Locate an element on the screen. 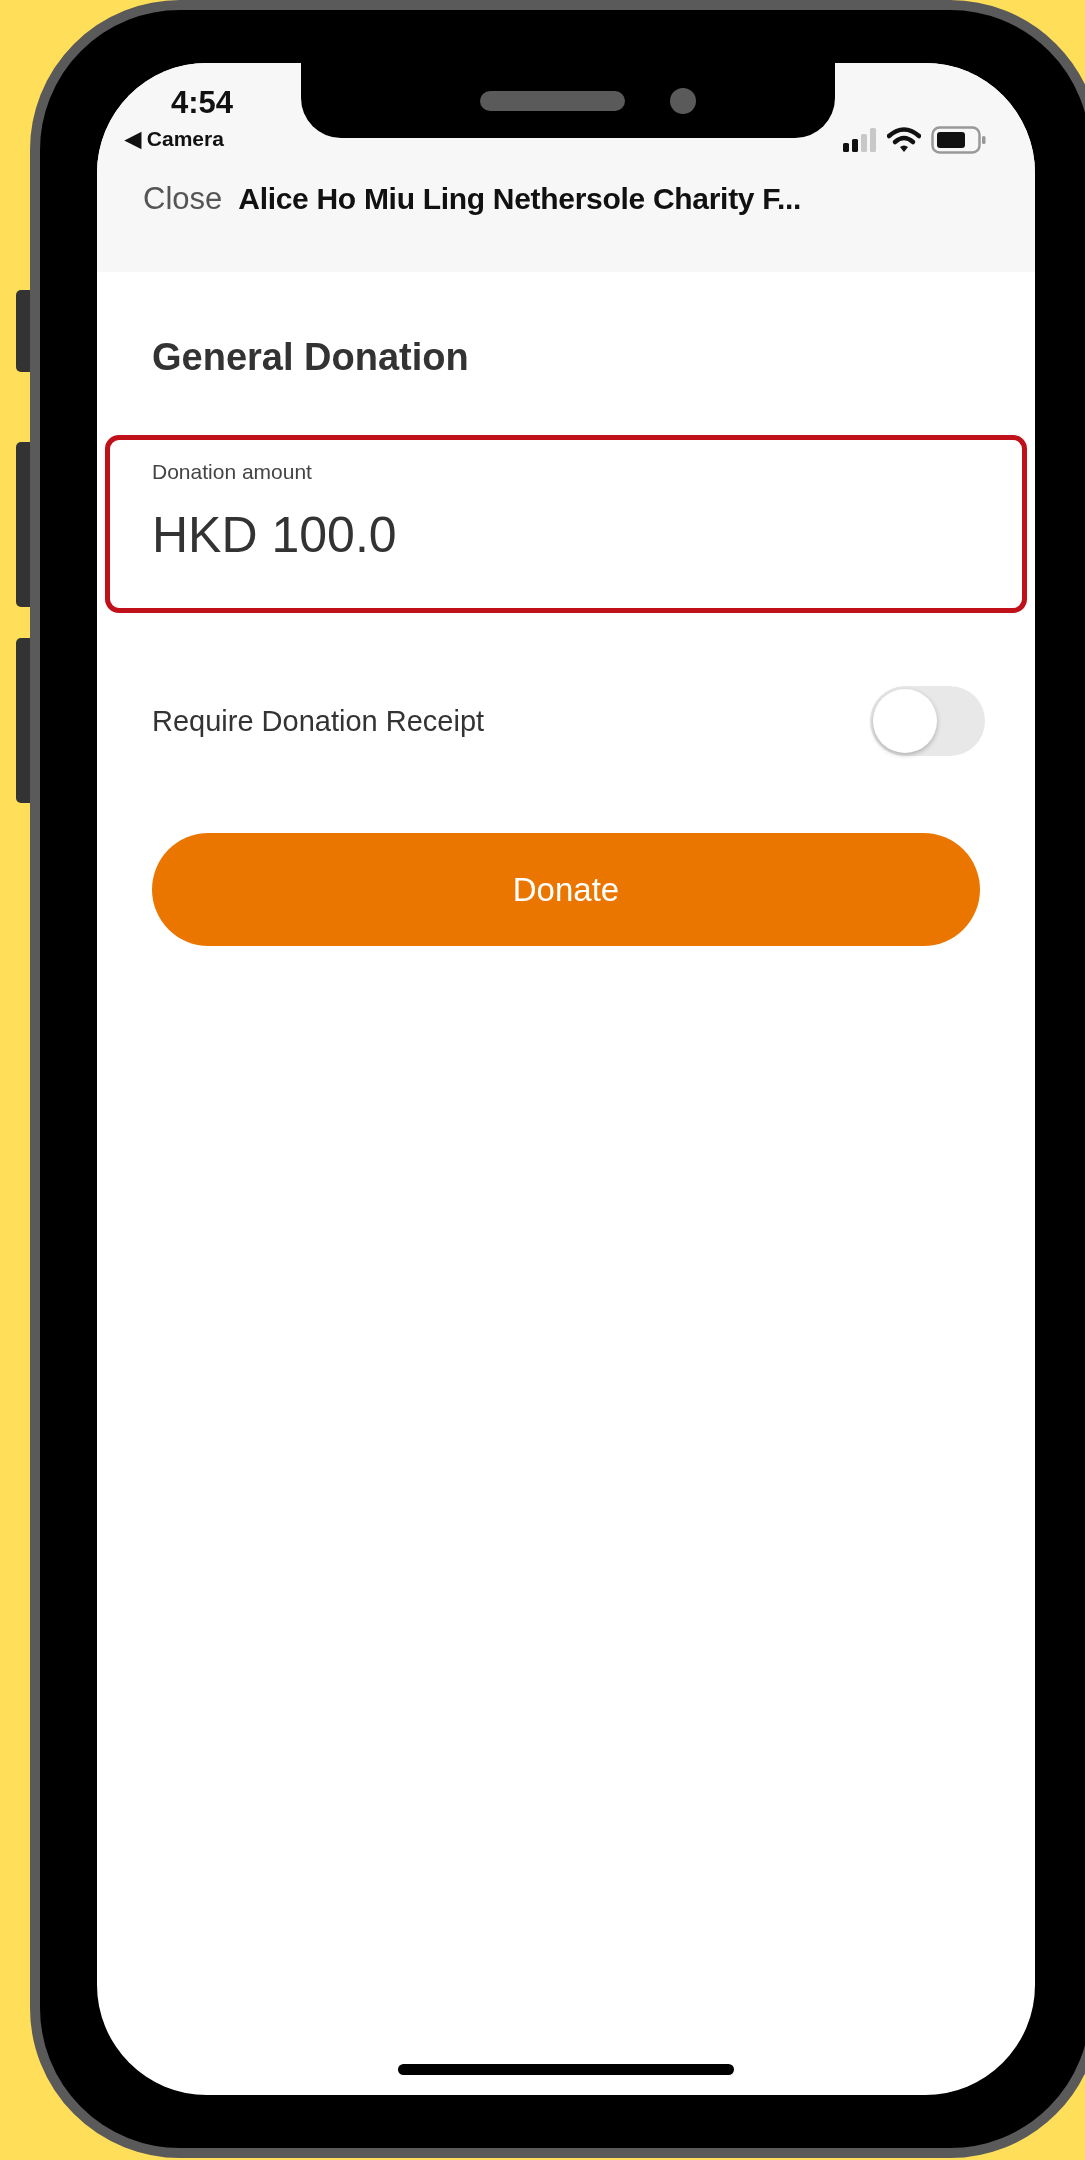  donation-amount-field: Donation amount HKD 100.0 is located at coordinates (566, 524).